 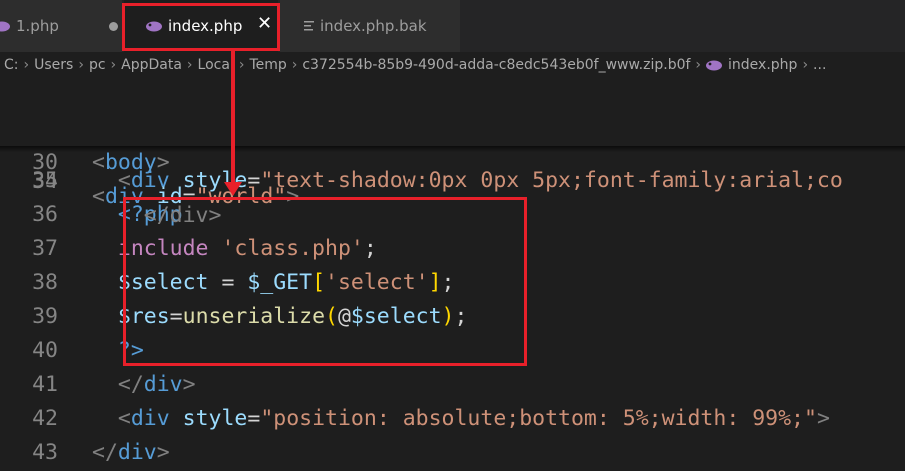 I want to click on sticky-scroll-shadow, so click(x=452, y=149).